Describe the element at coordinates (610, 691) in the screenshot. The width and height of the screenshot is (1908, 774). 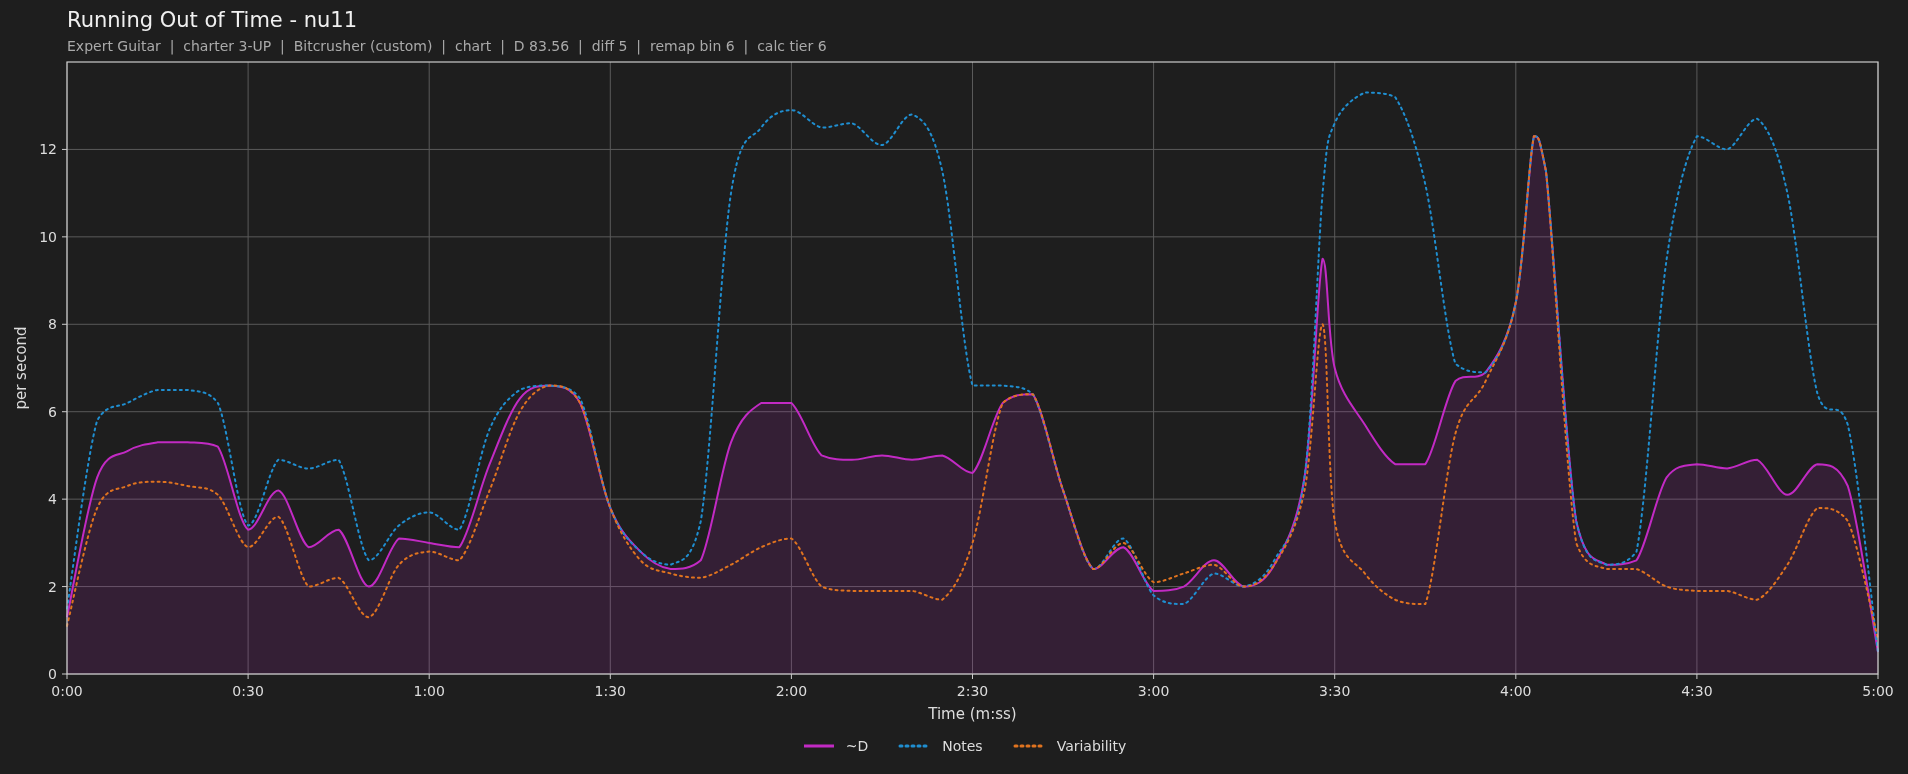
I see `x-tick-label: 1:30` at that location.